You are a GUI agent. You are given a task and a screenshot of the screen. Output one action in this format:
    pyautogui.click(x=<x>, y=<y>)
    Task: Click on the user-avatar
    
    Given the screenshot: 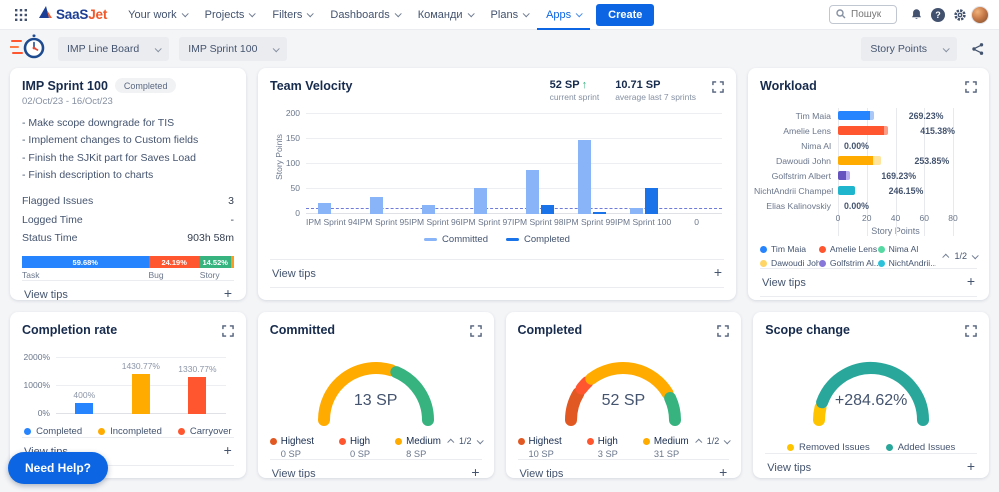 What is the action you would take?
    pyautogui.click(x=980, y=14)
    